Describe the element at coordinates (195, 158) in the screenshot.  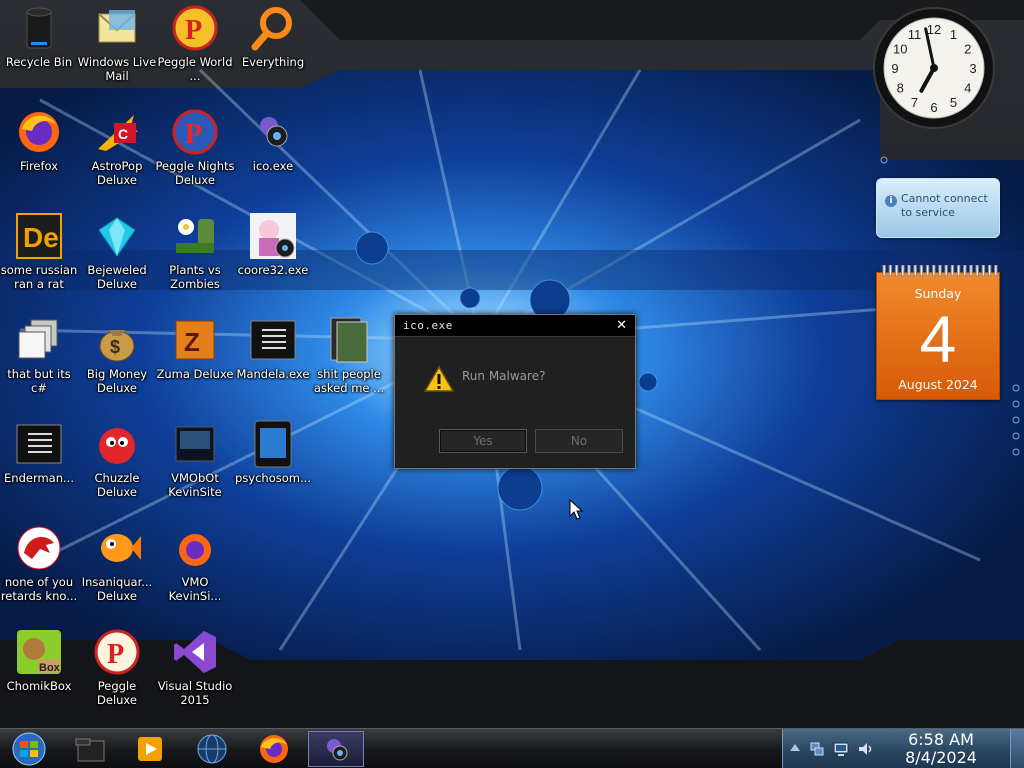
I see `desktop-icon-peggle-nights: P Peggle Nights Deluxe` at that location.